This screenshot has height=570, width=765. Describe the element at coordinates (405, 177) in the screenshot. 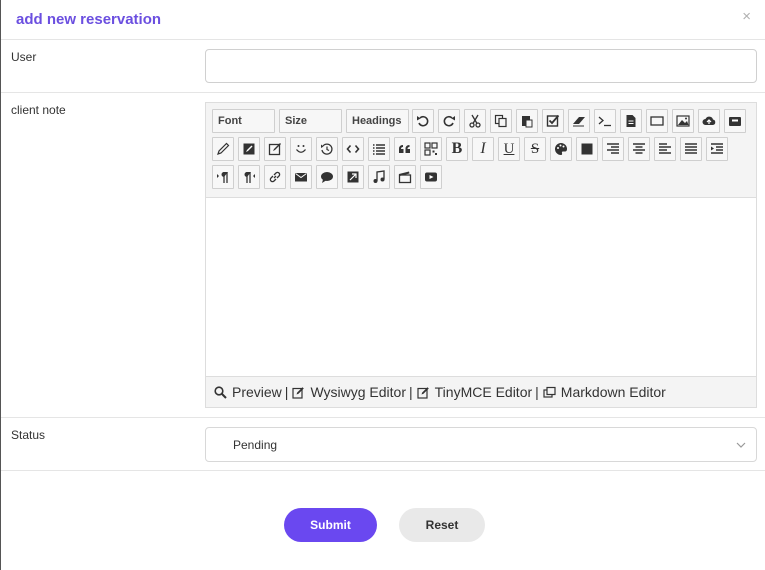

I see `video-clapper-icon` at that location.